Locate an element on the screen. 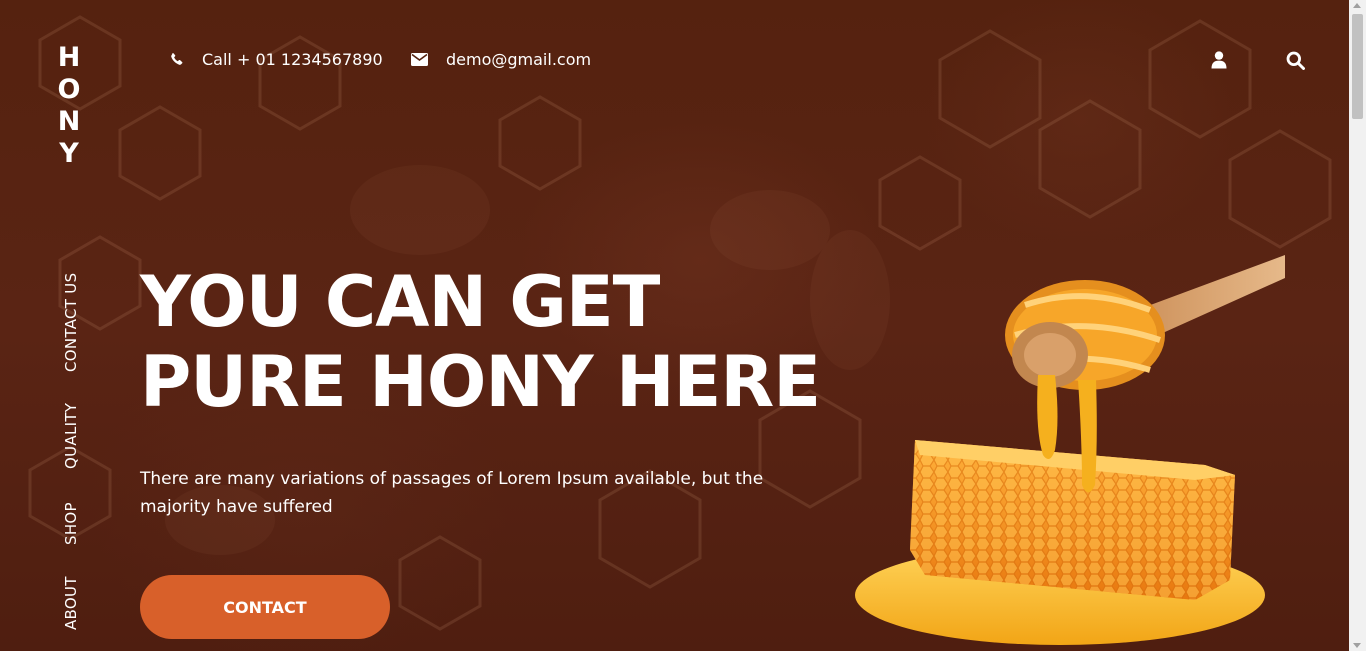 This screenshot has height=651, width=1366. user-button is located at coordinates (1219, 60).